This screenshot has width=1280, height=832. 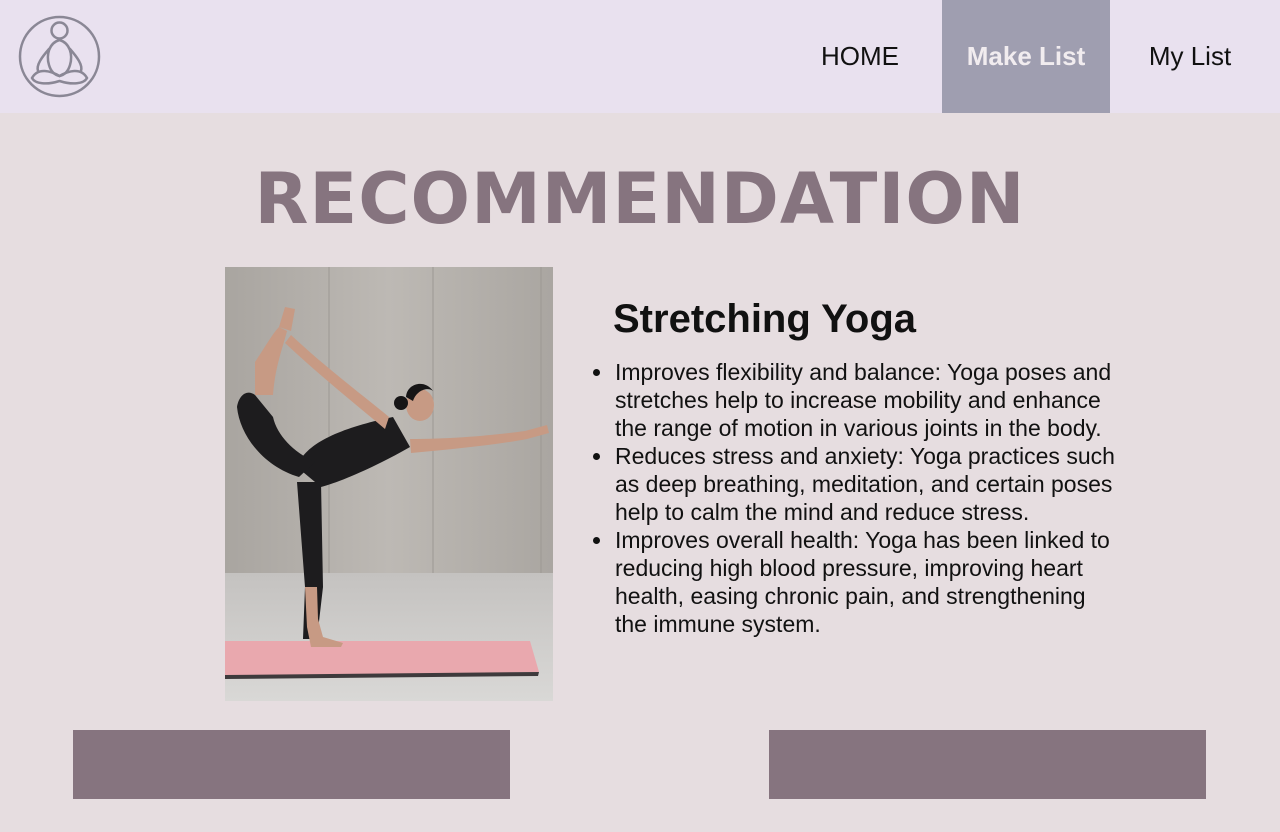 What do you see at coordinates (1190, 56) in the screenshot?
I see `nav-my-list: My List` at bounding box center [1190, 56].